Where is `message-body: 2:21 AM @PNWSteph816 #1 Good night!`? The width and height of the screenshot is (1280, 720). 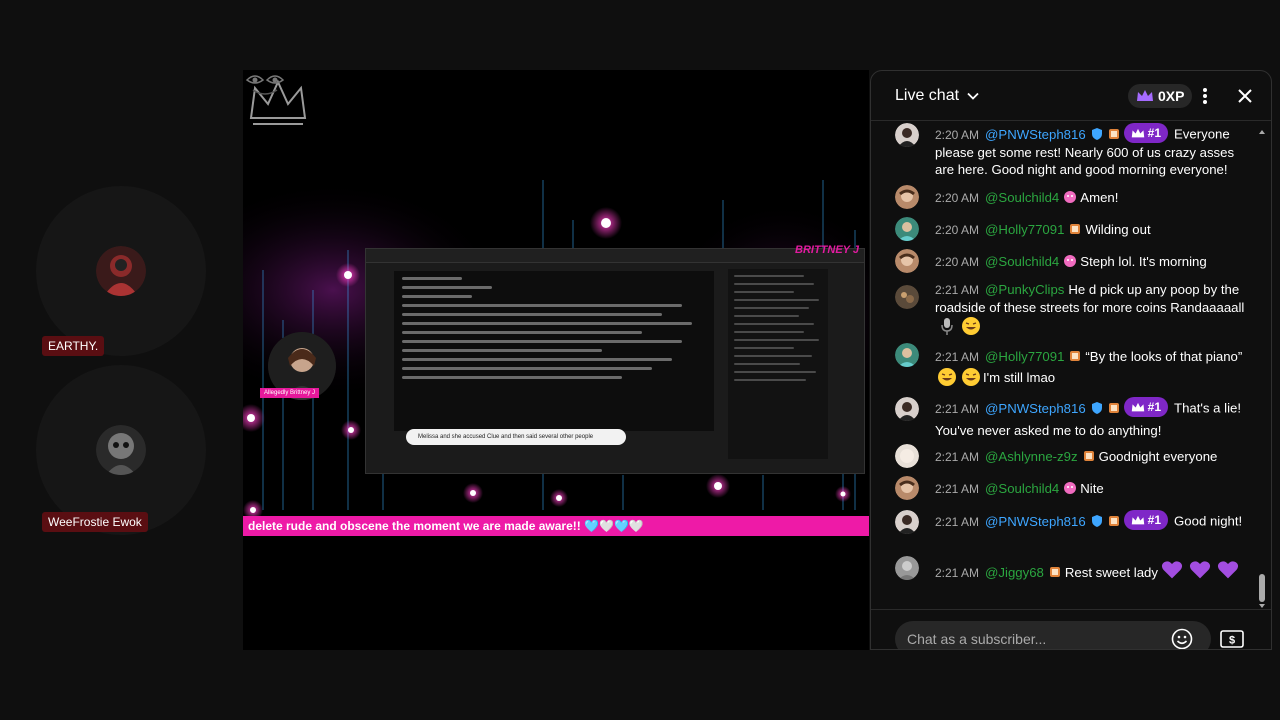
message-body: 2:21 AM @PNWSteph816 #1 Good night! is located at coordinates (1093, 521).